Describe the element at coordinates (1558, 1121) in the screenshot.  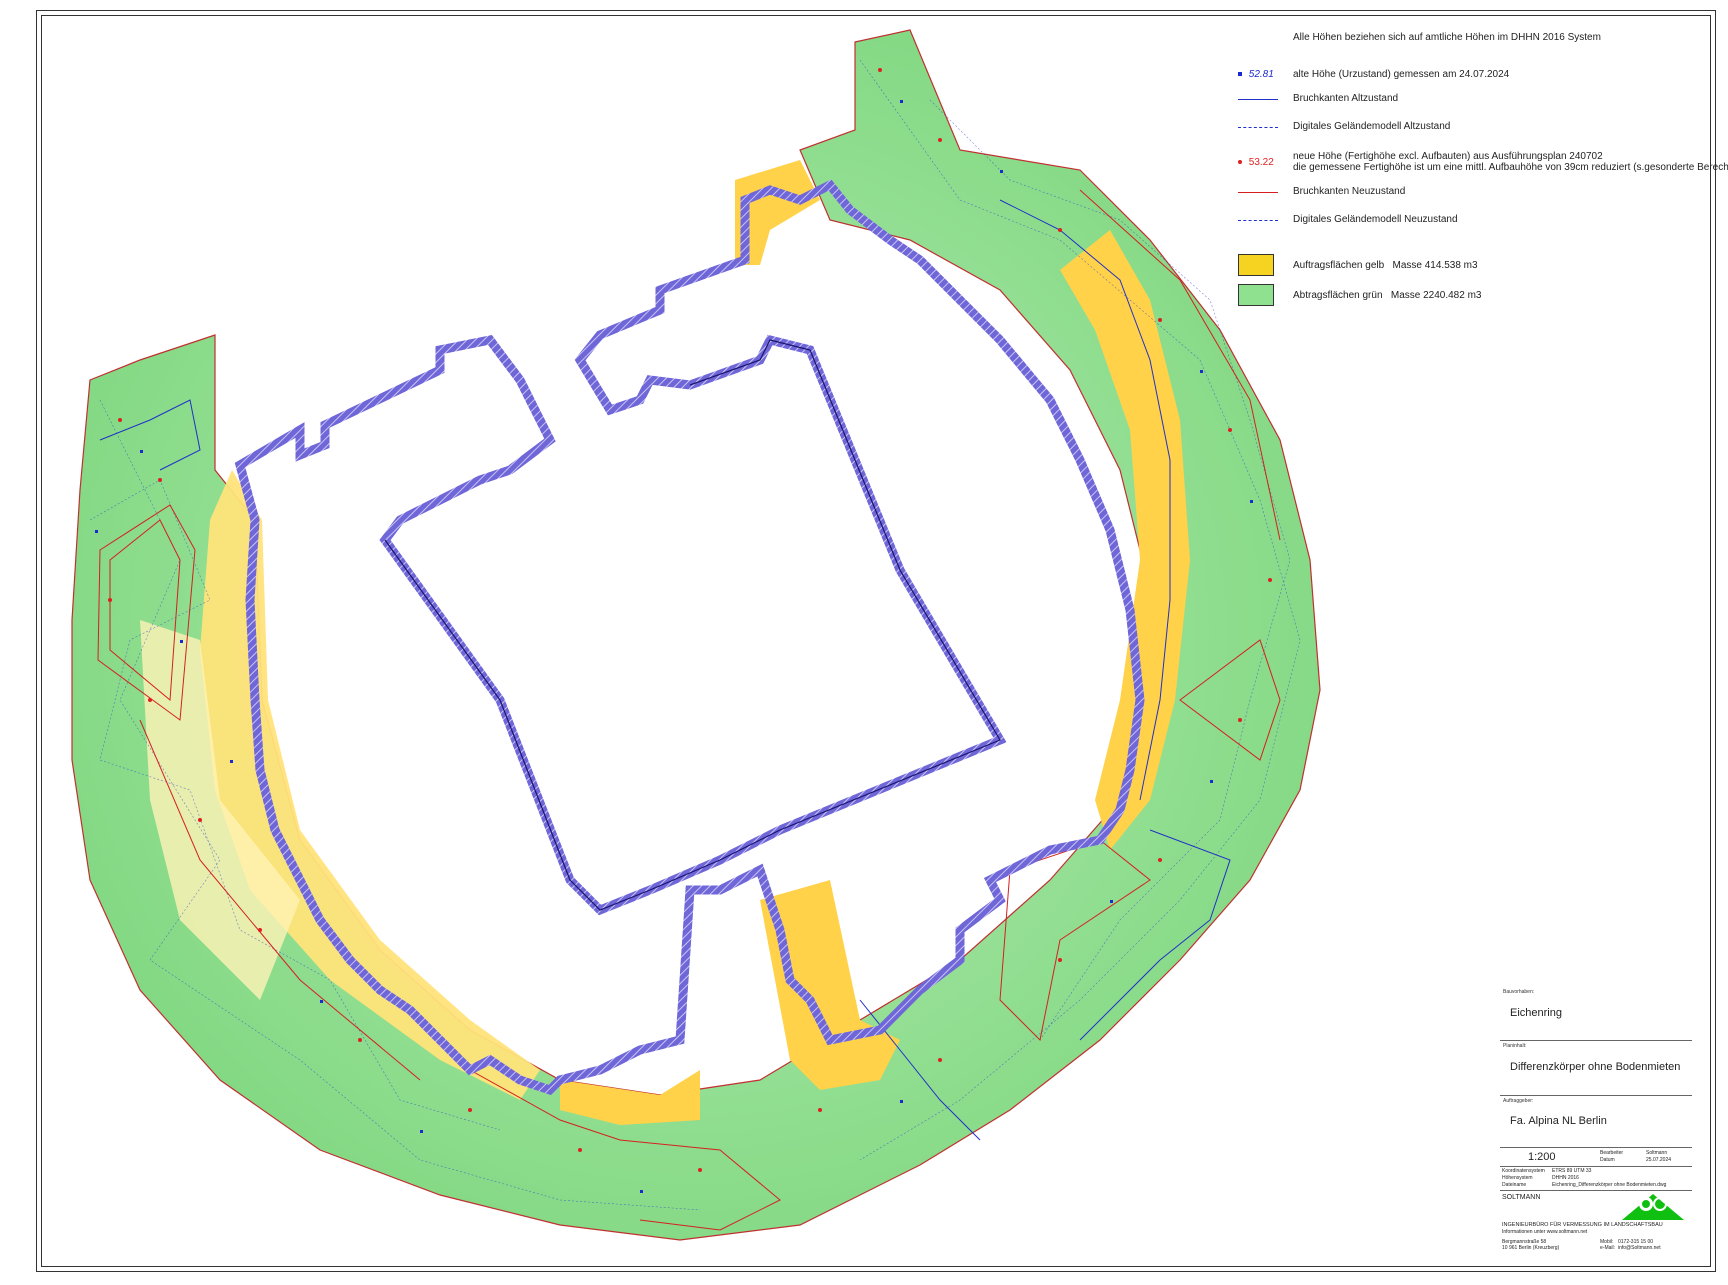
I see `client-name: Fa. Alpina NL Berlin` at that location.